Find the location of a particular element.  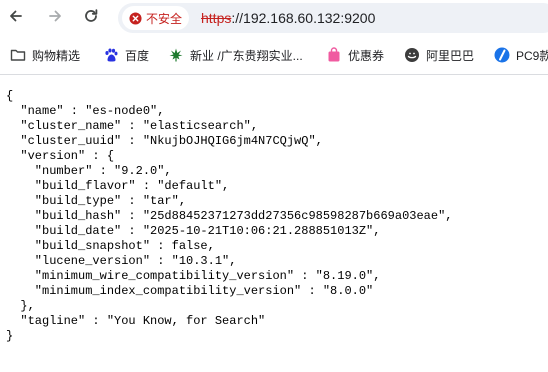

bookmark-coupon: 优惠券 is located at coordinates (355, 55).